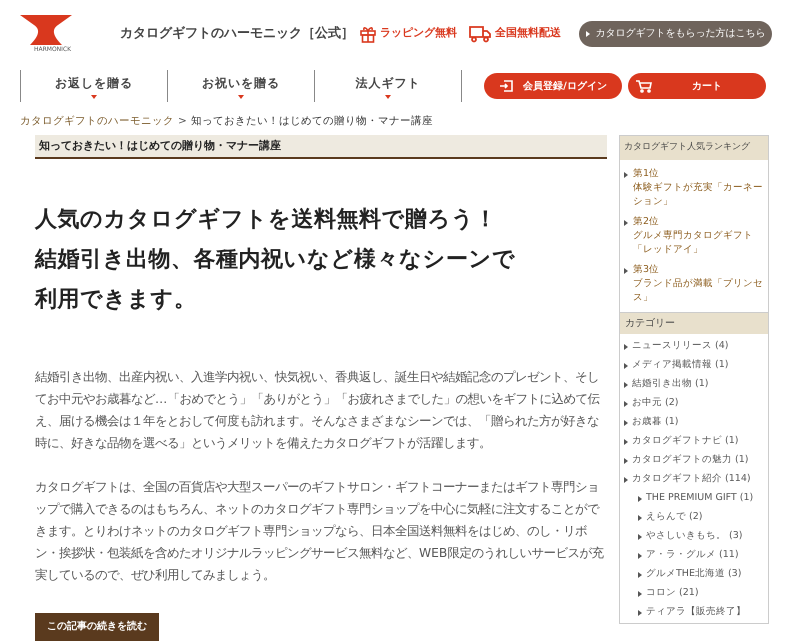  What do you see at coordinates (694, 535) in the screenshot?
I see `category-link: やさしいきもち。 (3)` at bounding box center [694, 535].